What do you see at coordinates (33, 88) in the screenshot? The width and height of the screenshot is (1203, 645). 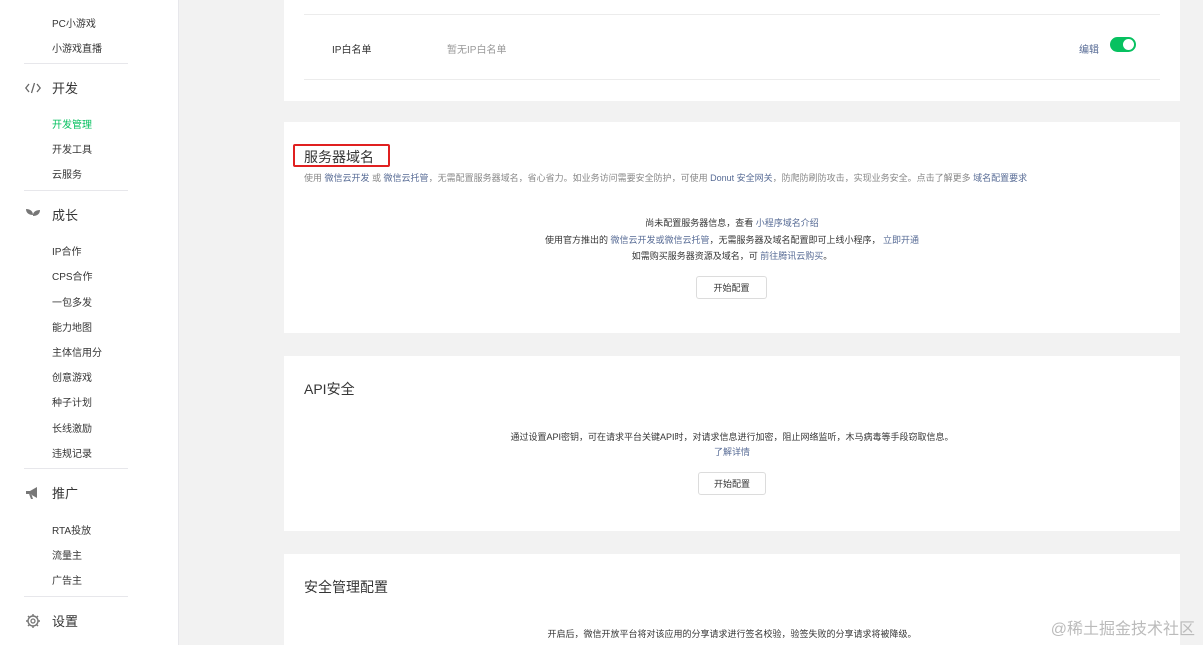 I see `code-icon` at bounding box center [33, 88].